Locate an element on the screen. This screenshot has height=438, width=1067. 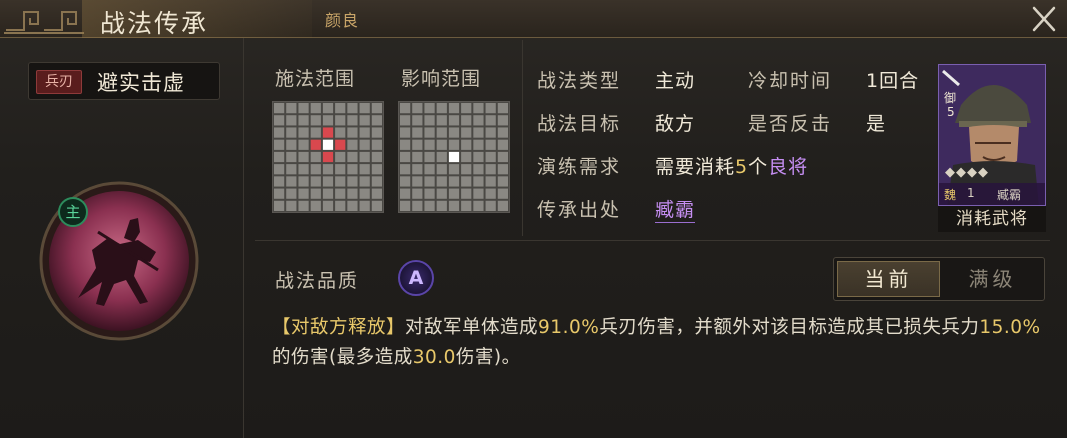
inherit-source-link: 臧霸 is located at coordinates (675, 209).